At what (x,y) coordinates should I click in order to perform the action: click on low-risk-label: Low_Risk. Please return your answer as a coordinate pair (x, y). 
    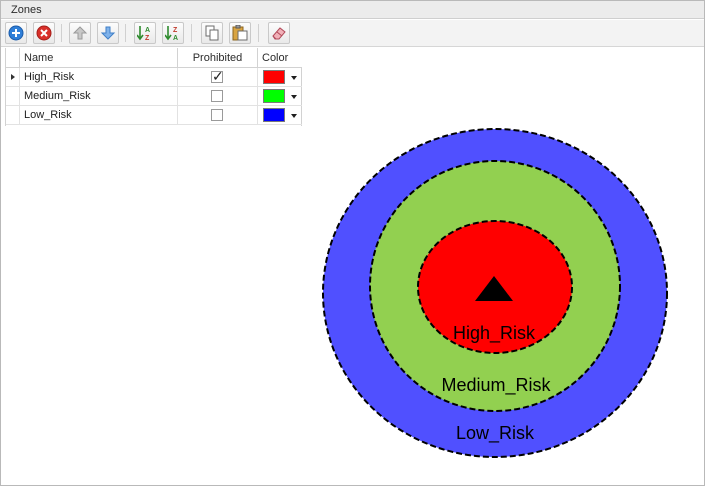
    Looking at the image, I should click on (495, 433).